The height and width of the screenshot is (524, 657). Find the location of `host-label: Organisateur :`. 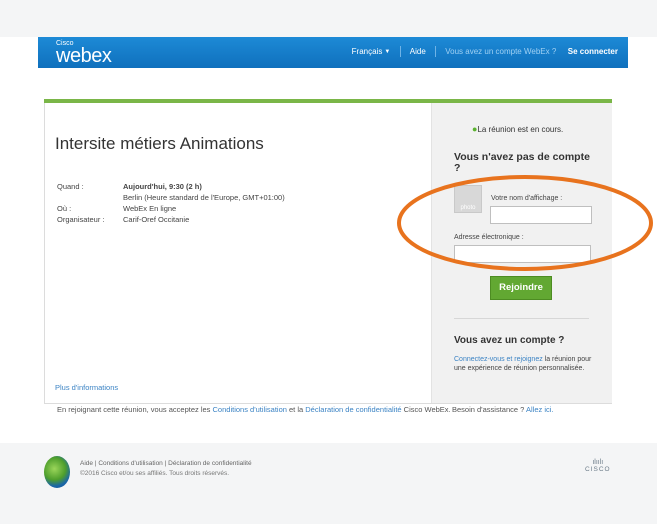

host-label: Organisateur : is located at coordinates (81, 219).